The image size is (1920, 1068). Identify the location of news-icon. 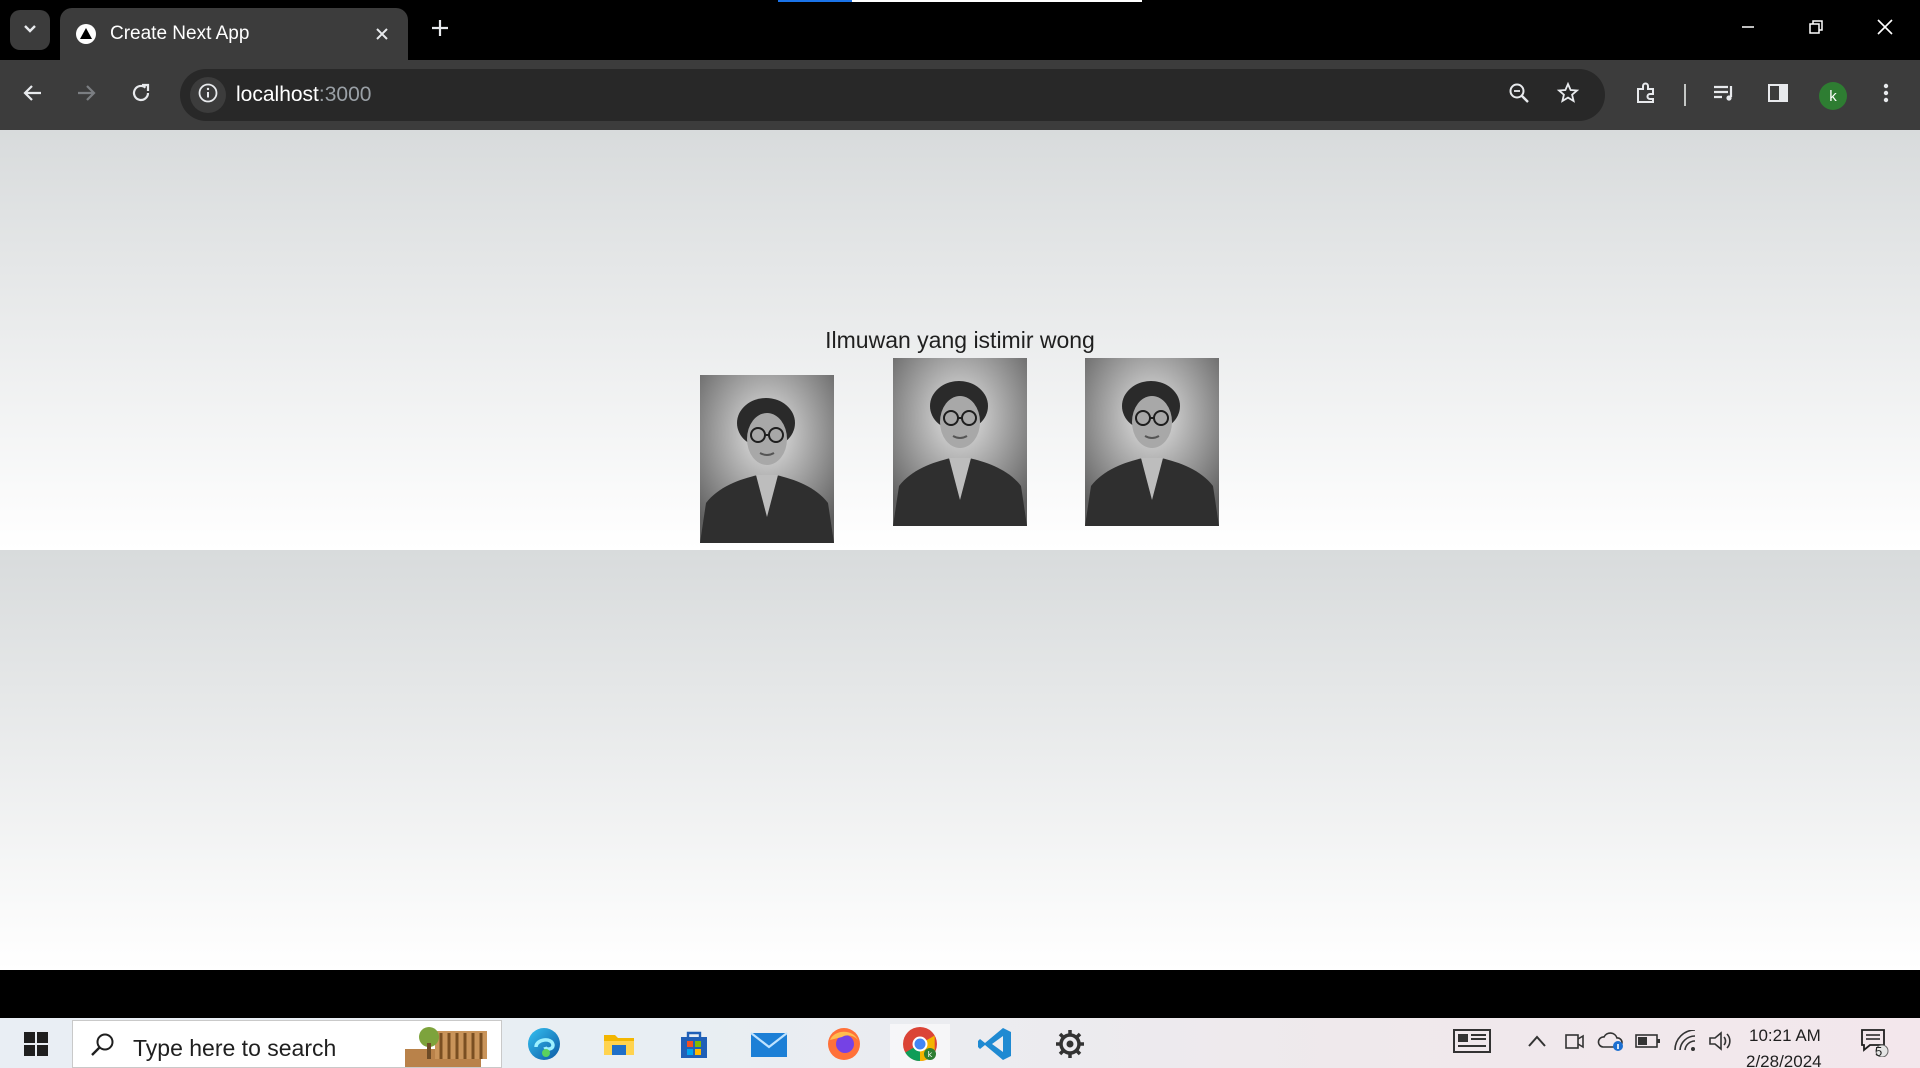
(1472, 1043).